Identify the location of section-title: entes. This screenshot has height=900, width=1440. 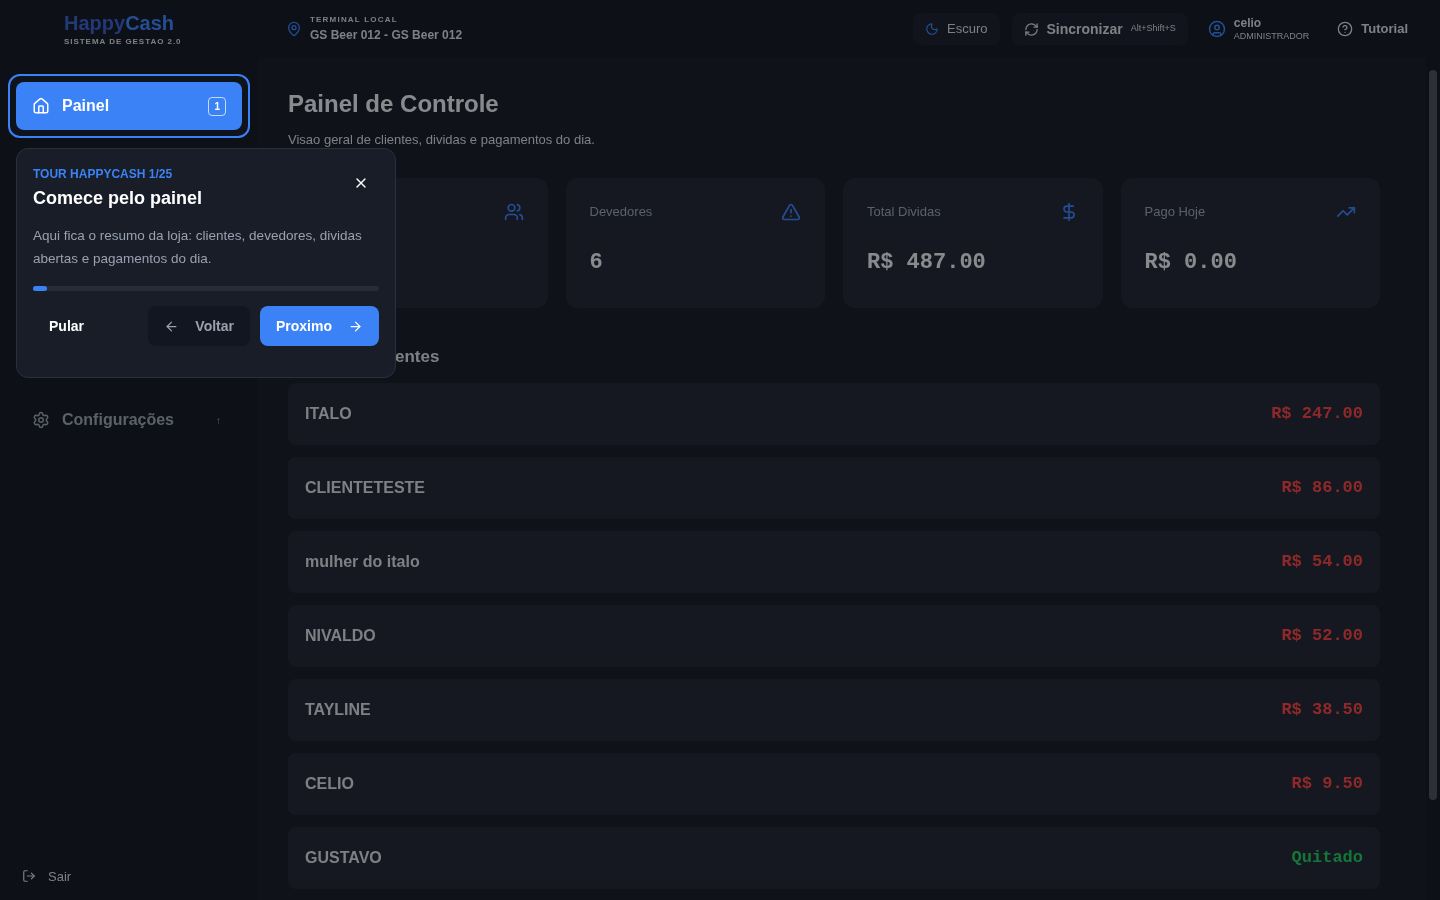
(417, 356).